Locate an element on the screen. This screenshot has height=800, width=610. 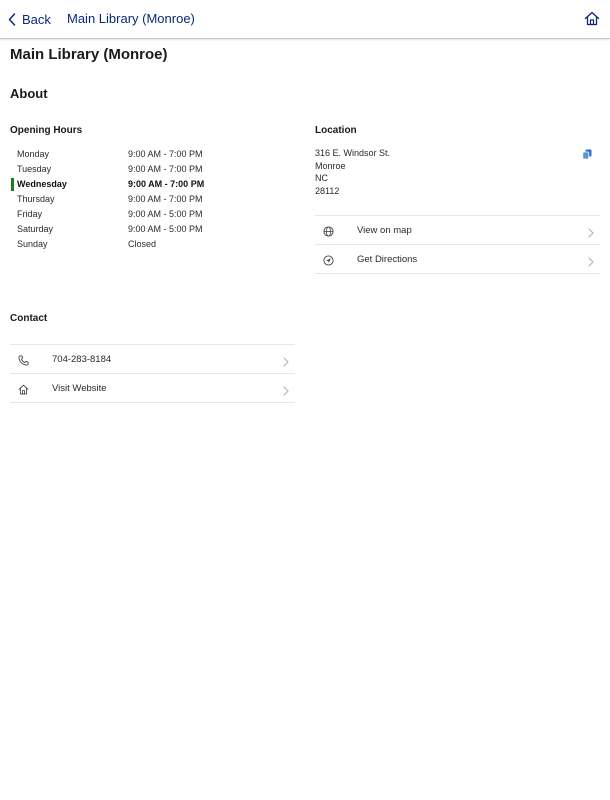
phone-number-label: 704-283-8184 is located at coordinates (82, 359).